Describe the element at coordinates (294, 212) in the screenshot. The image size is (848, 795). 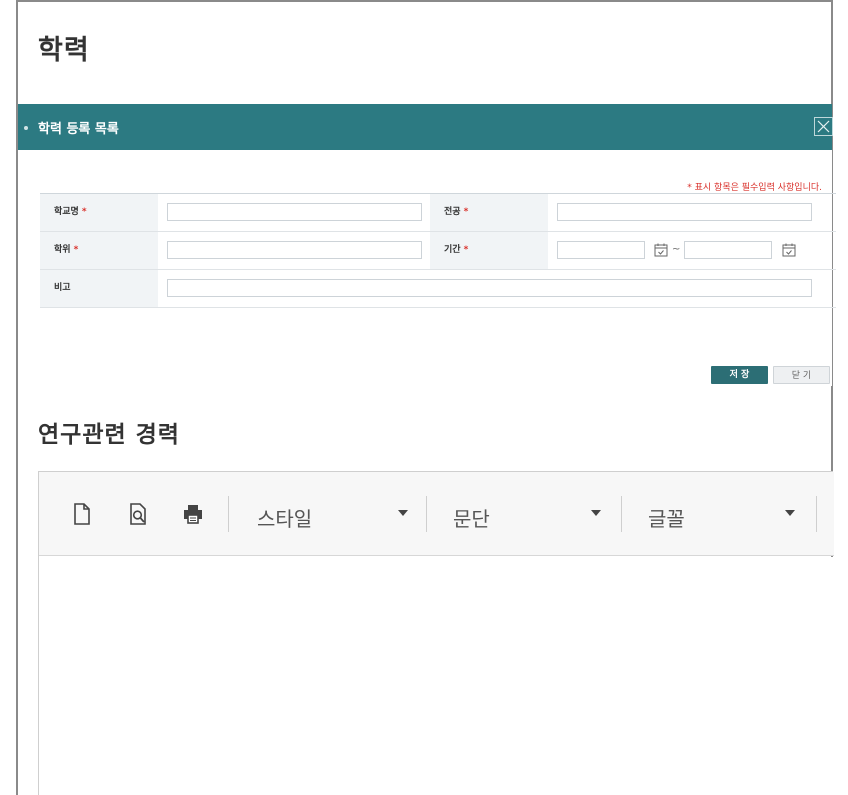
I see `school-name-input` at that location.